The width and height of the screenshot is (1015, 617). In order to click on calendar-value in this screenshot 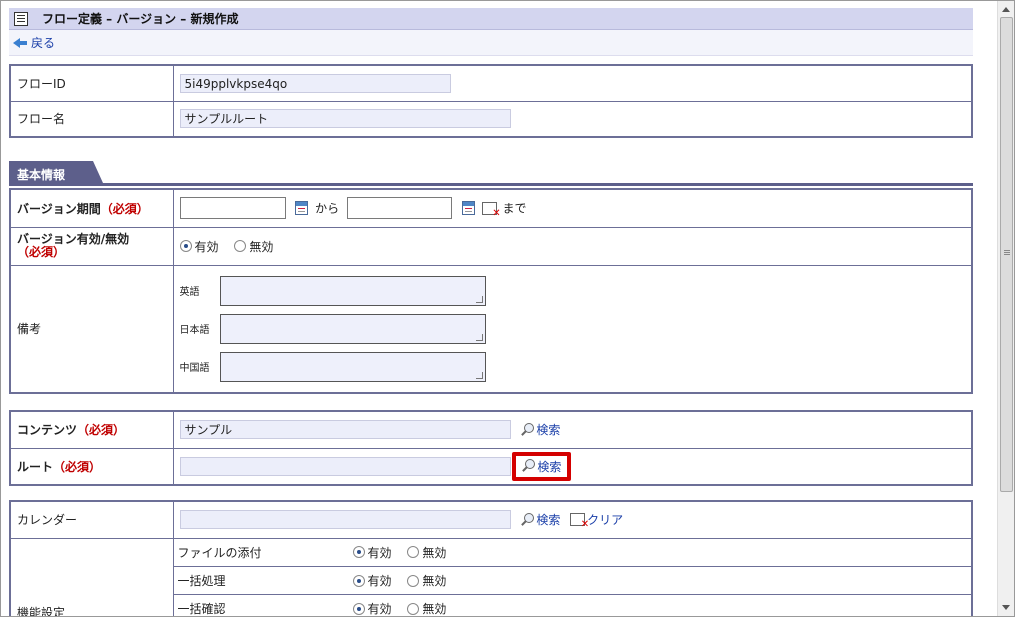, I will do `click(345, 520)`.